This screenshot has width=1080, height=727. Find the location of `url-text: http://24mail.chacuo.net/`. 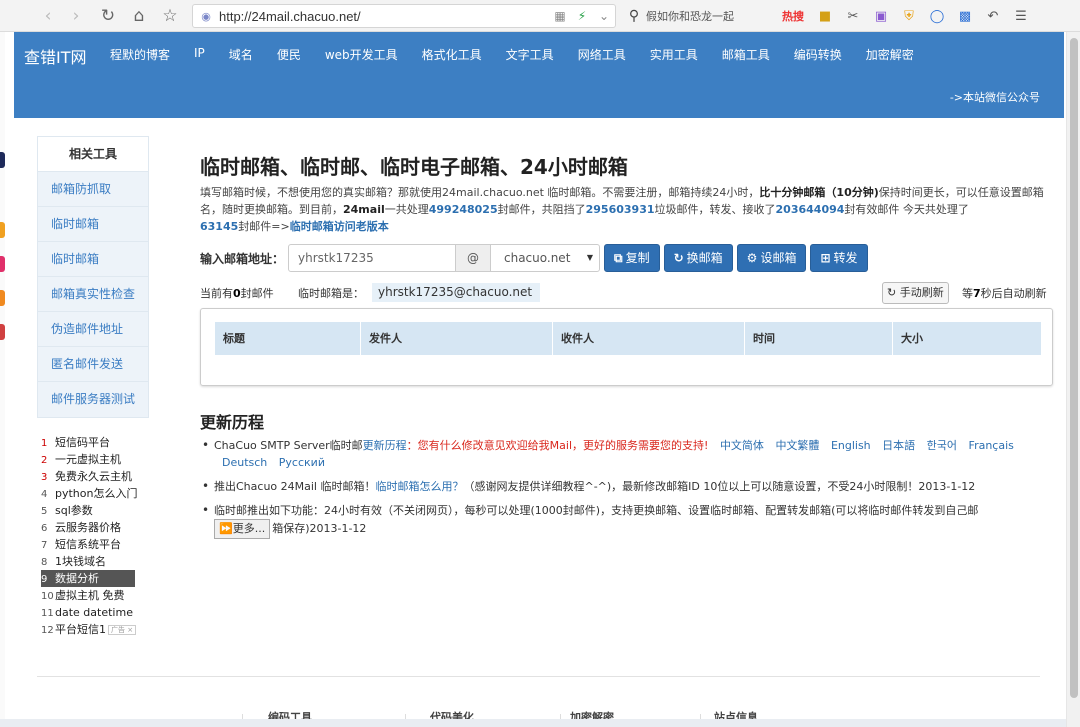

url-text: http://24mail.chacuo.net/ is located at coordinates (384, 16).